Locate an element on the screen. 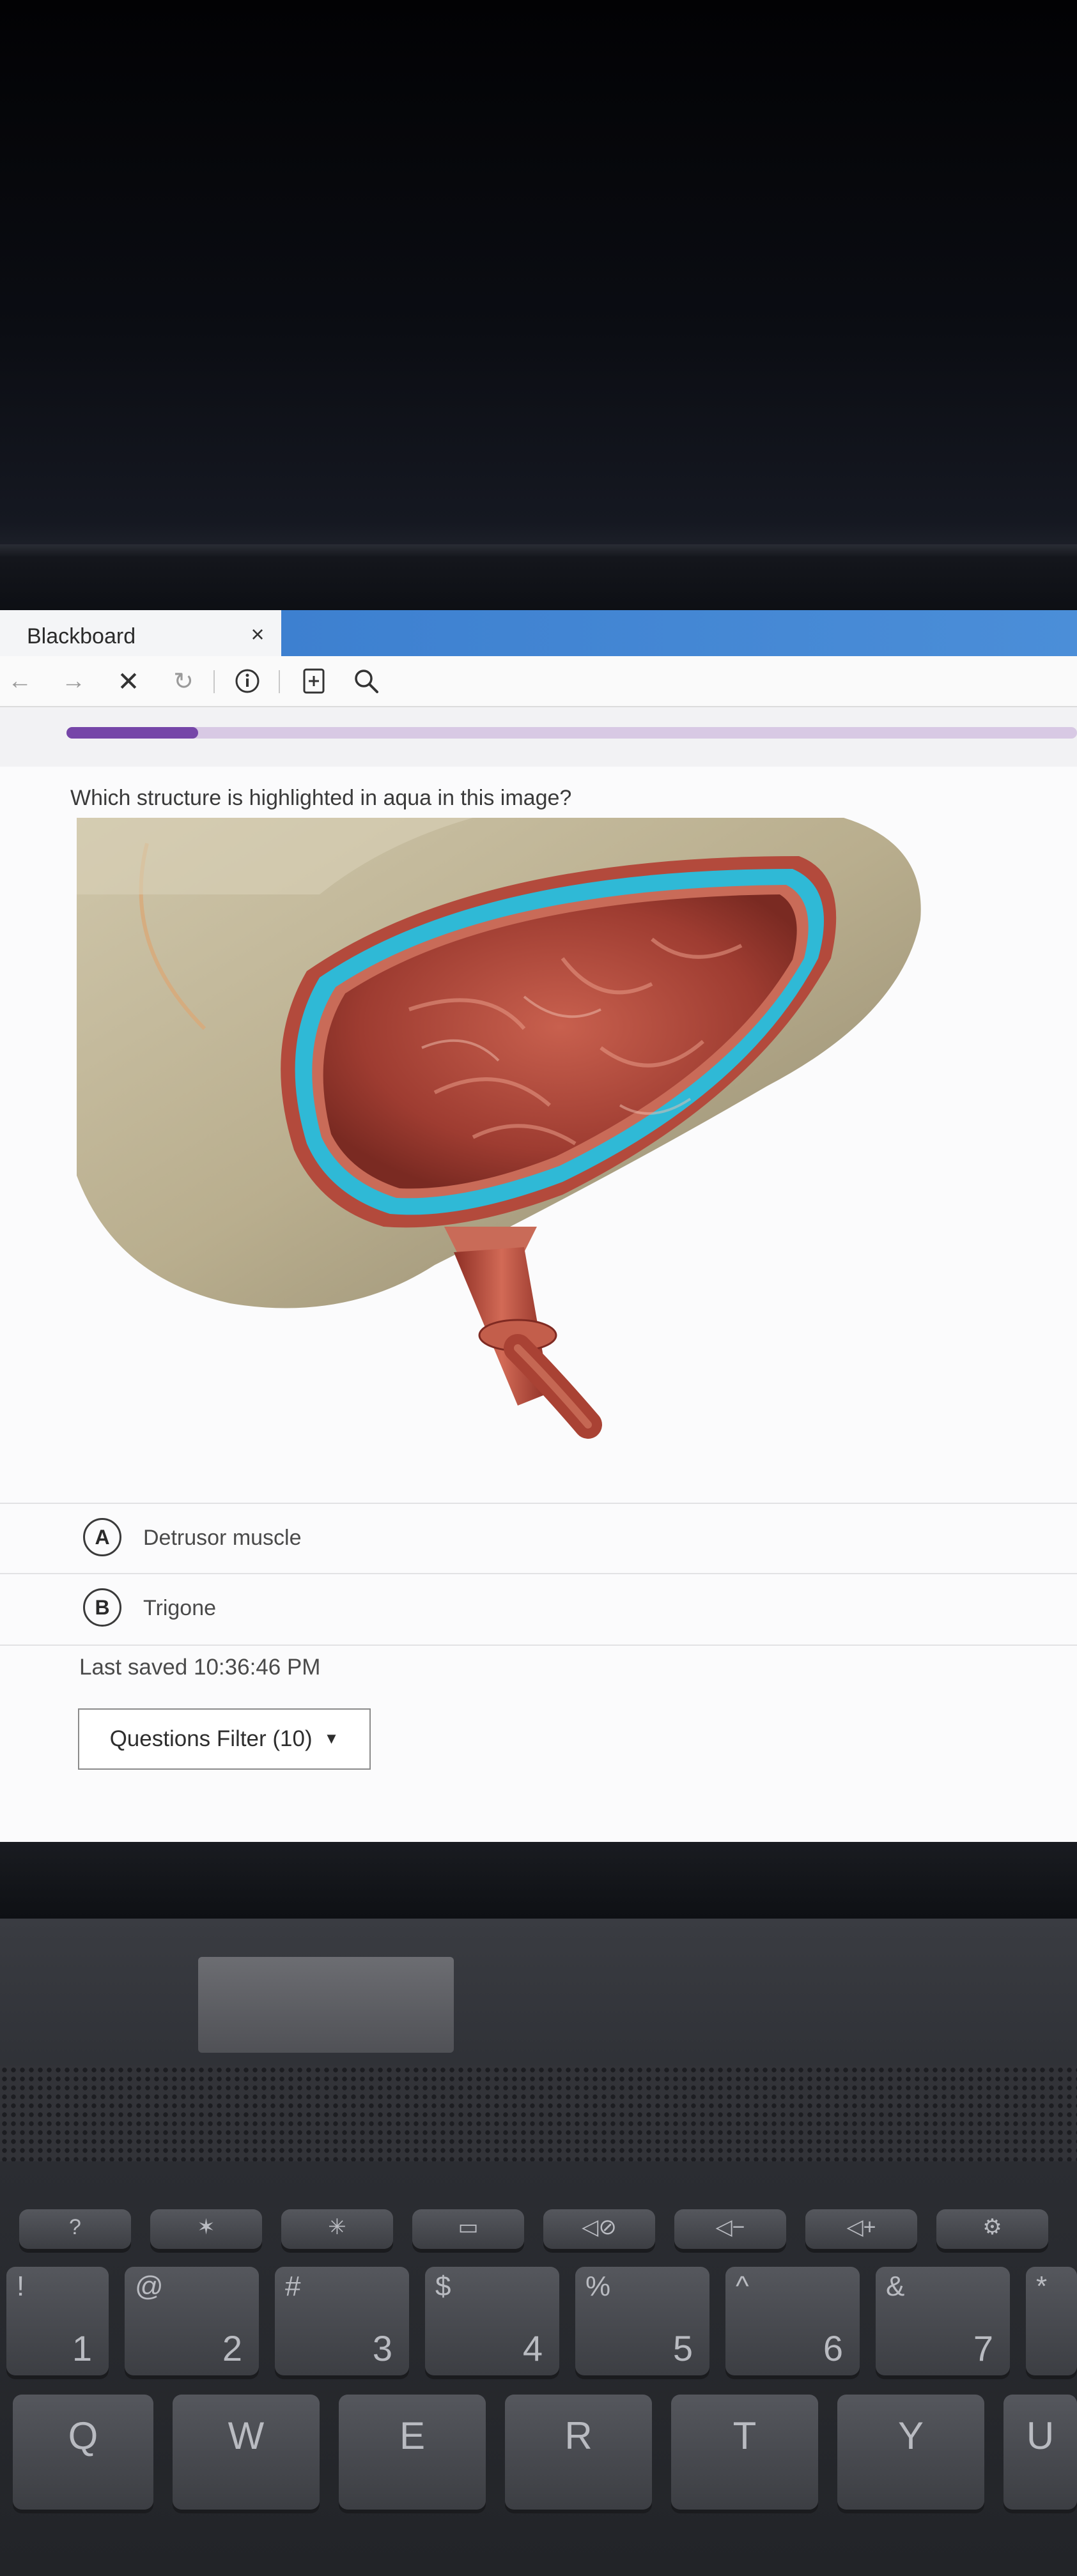 This screenshot has width=1077, height=2576. forward-arrow-icon: → is located at coordinates (73, 681).